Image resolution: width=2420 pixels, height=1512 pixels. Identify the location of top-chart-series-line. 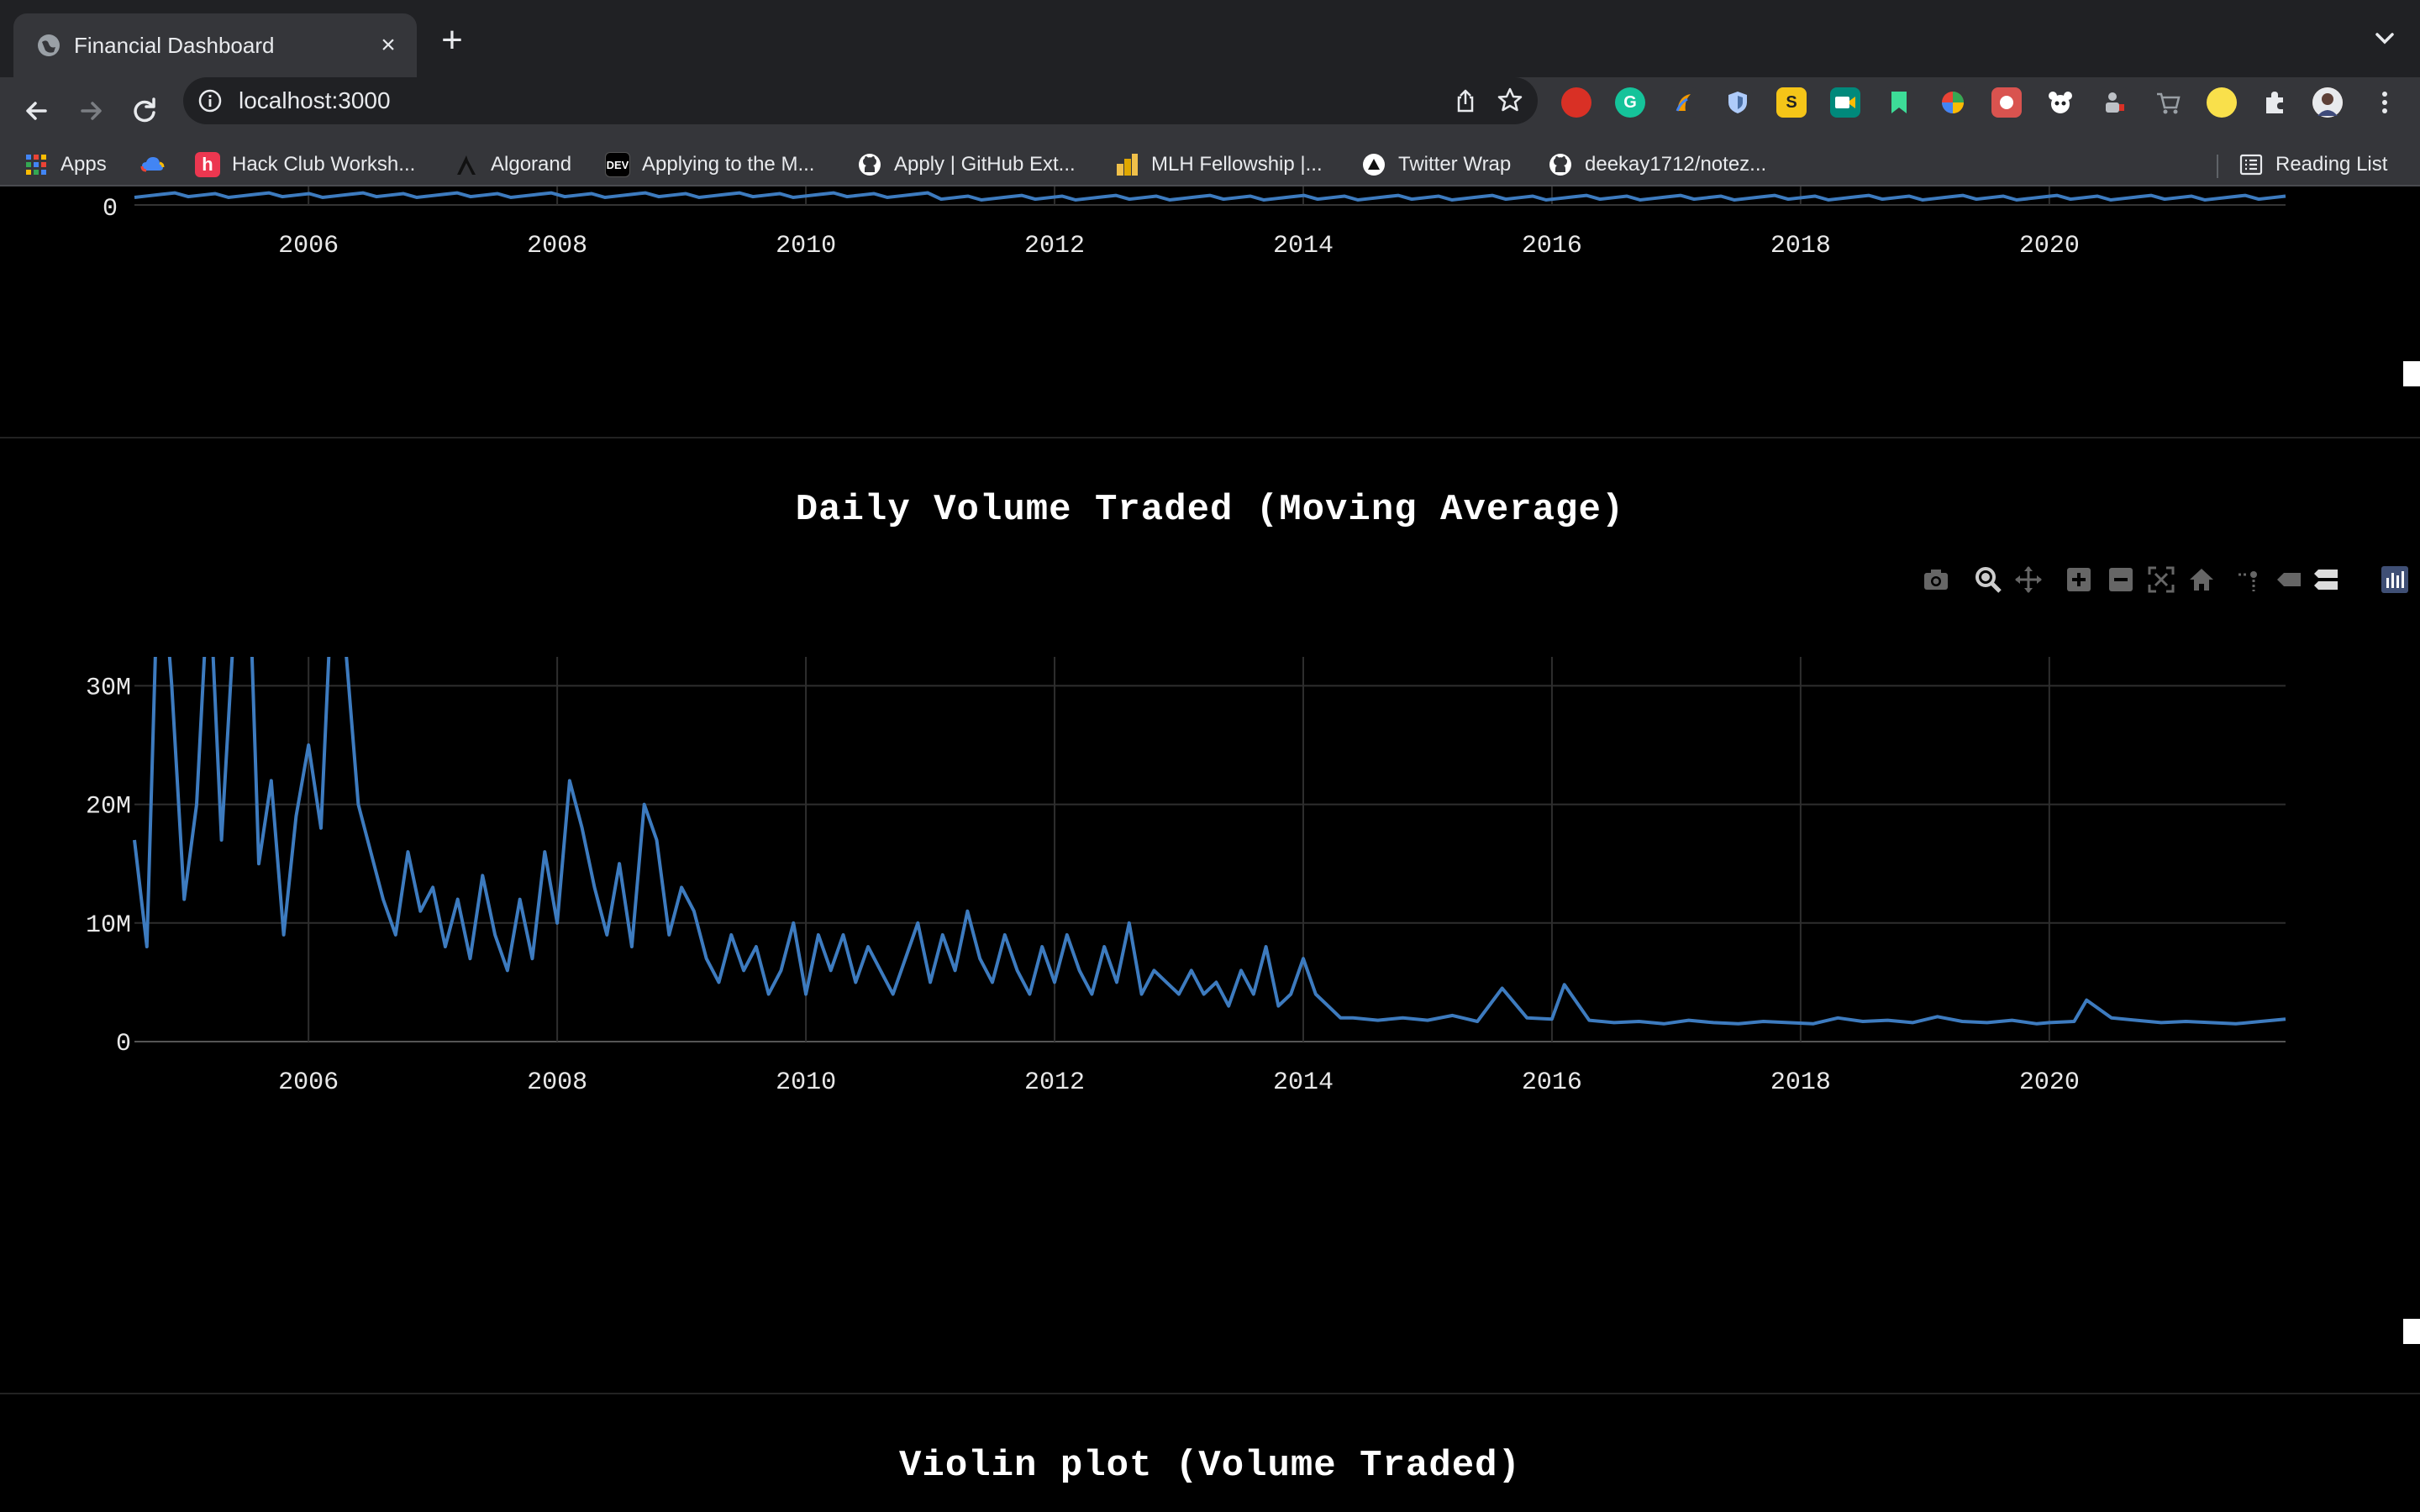
(1210, 196).